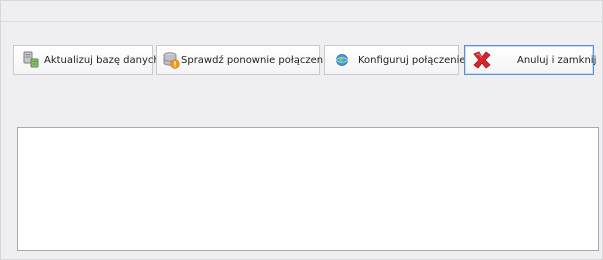 The height and width of the screenshot is (260, 603). I want to click on cancel-and-close-label: Anuluj i zamknij, so click(557, 60).